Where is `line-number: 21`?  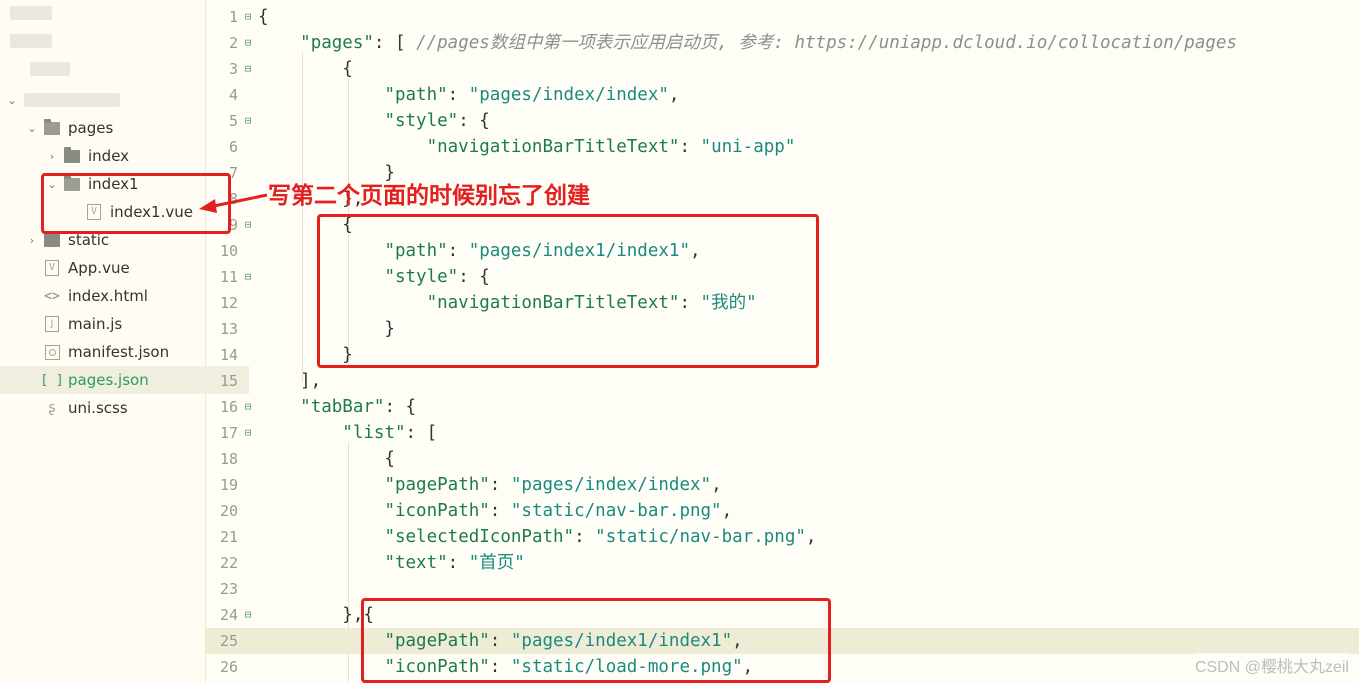 line-number: 21 is located at coordinates (228, 537).